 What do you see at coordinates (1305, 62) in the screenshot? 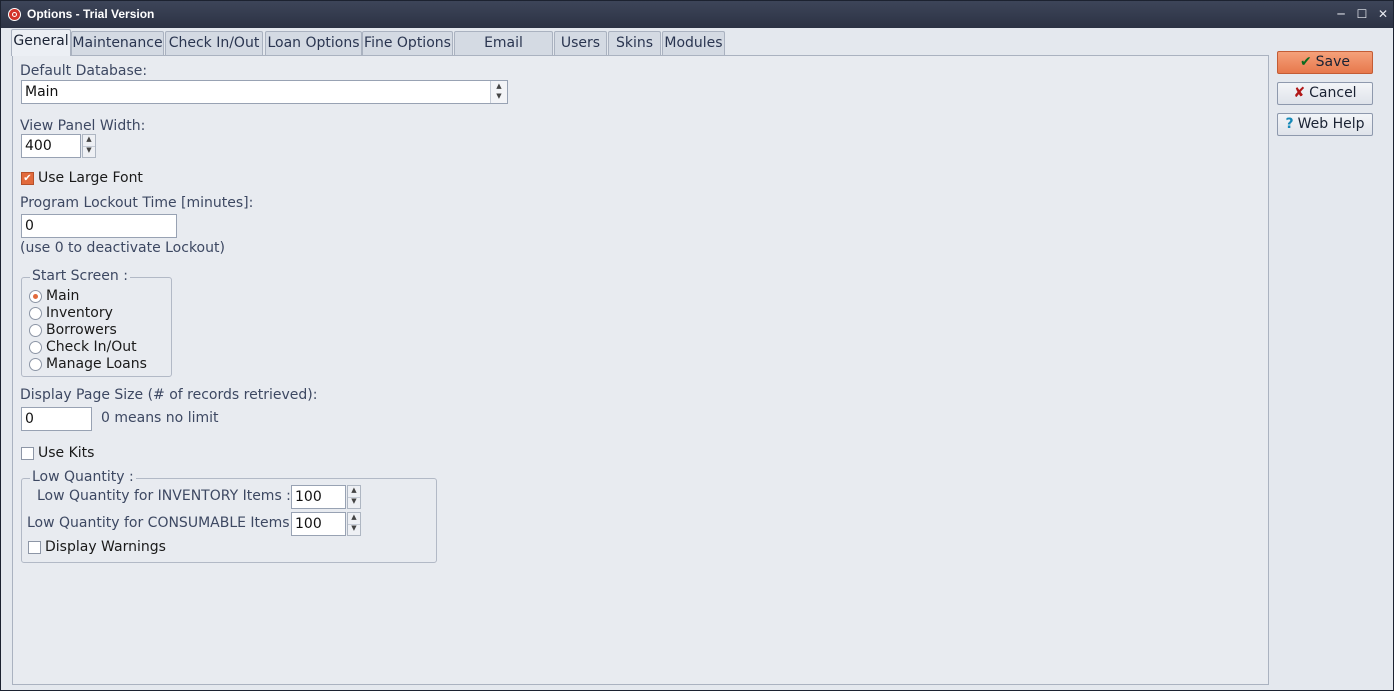
I see `checkmark-icon: ✔` at bounding box center [1305, 62].